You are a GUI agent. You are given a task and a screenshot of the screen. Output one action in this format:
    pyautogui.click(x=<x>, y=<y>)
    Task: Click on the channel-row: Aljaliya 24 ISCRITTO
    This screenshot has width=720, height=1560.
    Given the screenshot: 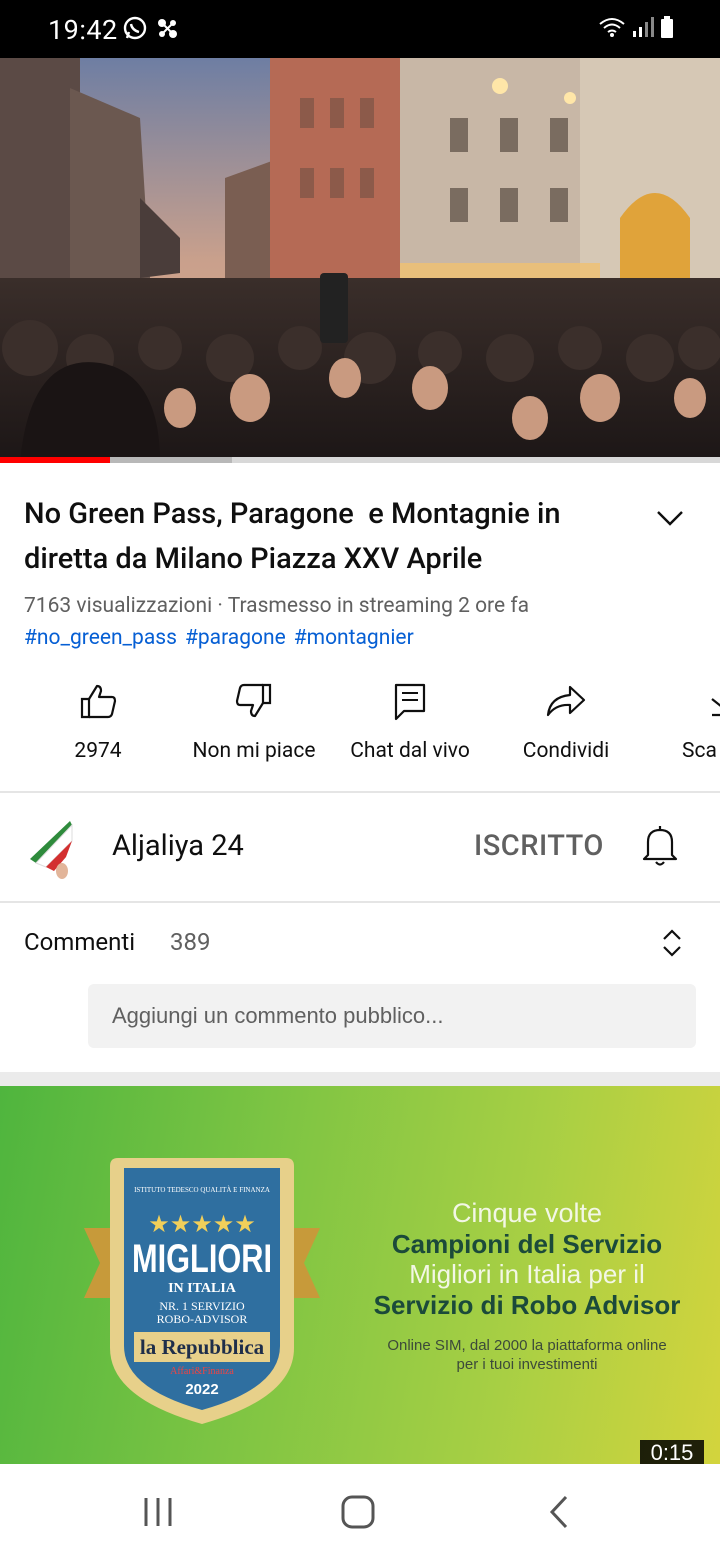 What is the action you would take?
    pyautogui.click(x=360, y=847)
    